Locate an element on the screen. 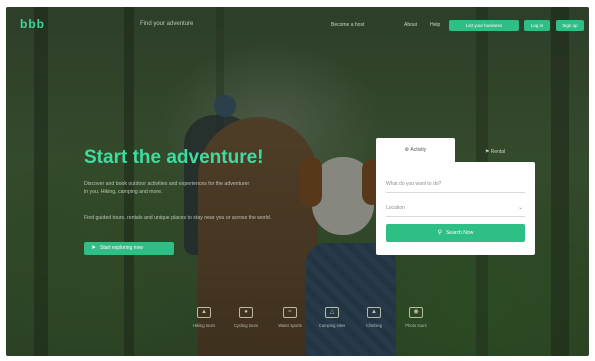 The width and height of the screenshot is (595, 361). search-button-label: Search Now is located at coordinates (460, 233).